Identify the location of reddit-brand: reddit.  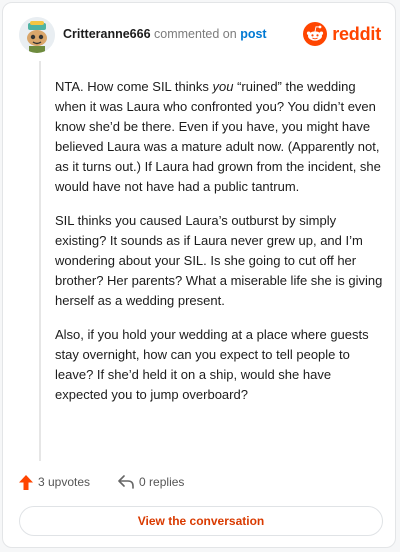
(342, 34).